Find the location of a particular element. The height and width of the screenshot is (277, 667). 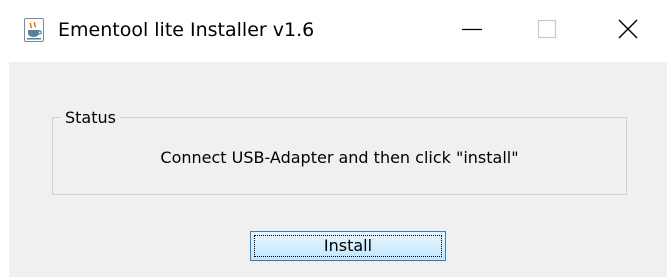

install-button: Install is located at coordinates (348, 246).